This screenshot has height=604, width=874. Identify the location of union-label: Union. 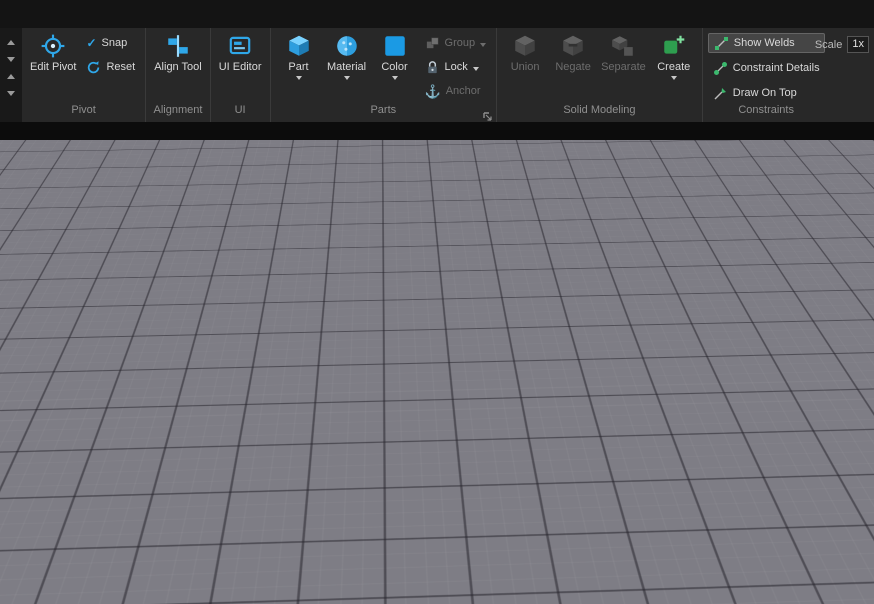
(525, 67).